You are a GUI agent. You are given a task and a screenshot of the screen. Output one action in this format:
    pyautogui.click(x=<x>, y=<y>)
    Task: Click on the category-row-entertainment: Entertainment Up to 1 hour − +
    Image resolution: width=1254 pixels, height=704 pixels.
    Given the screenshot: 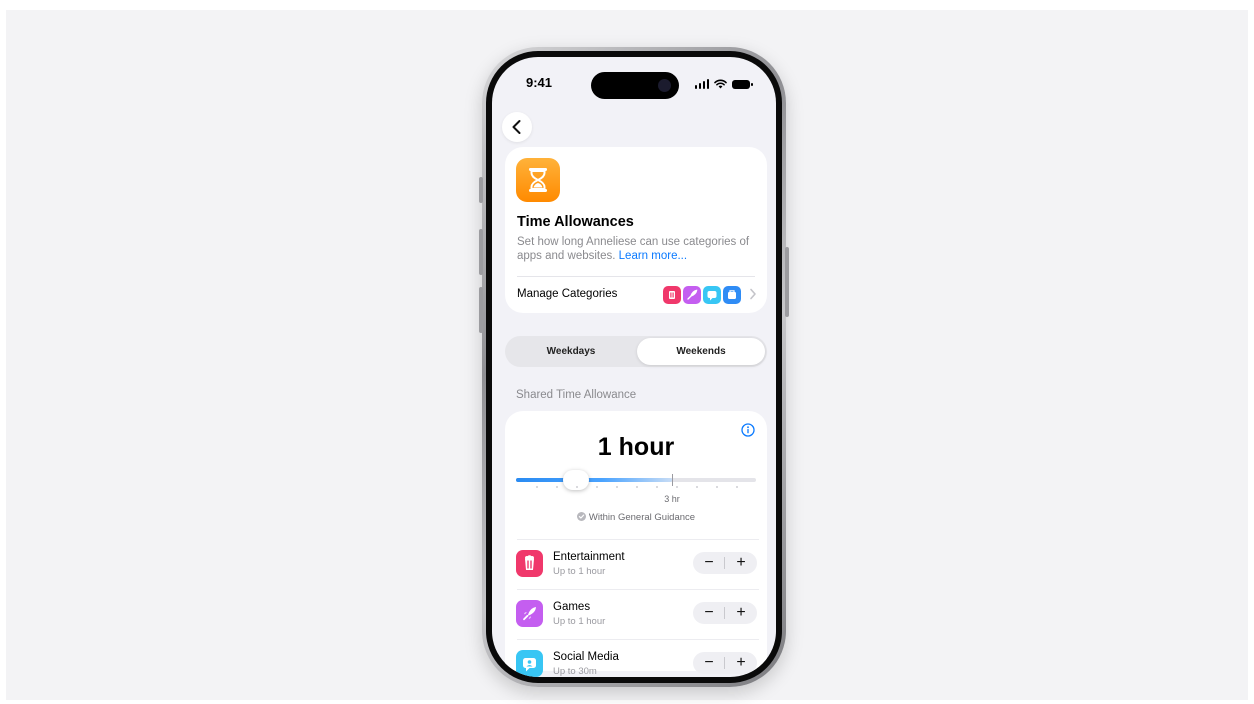 What is the action you would take?
    pyautogui.click(x=636, y=564)
    